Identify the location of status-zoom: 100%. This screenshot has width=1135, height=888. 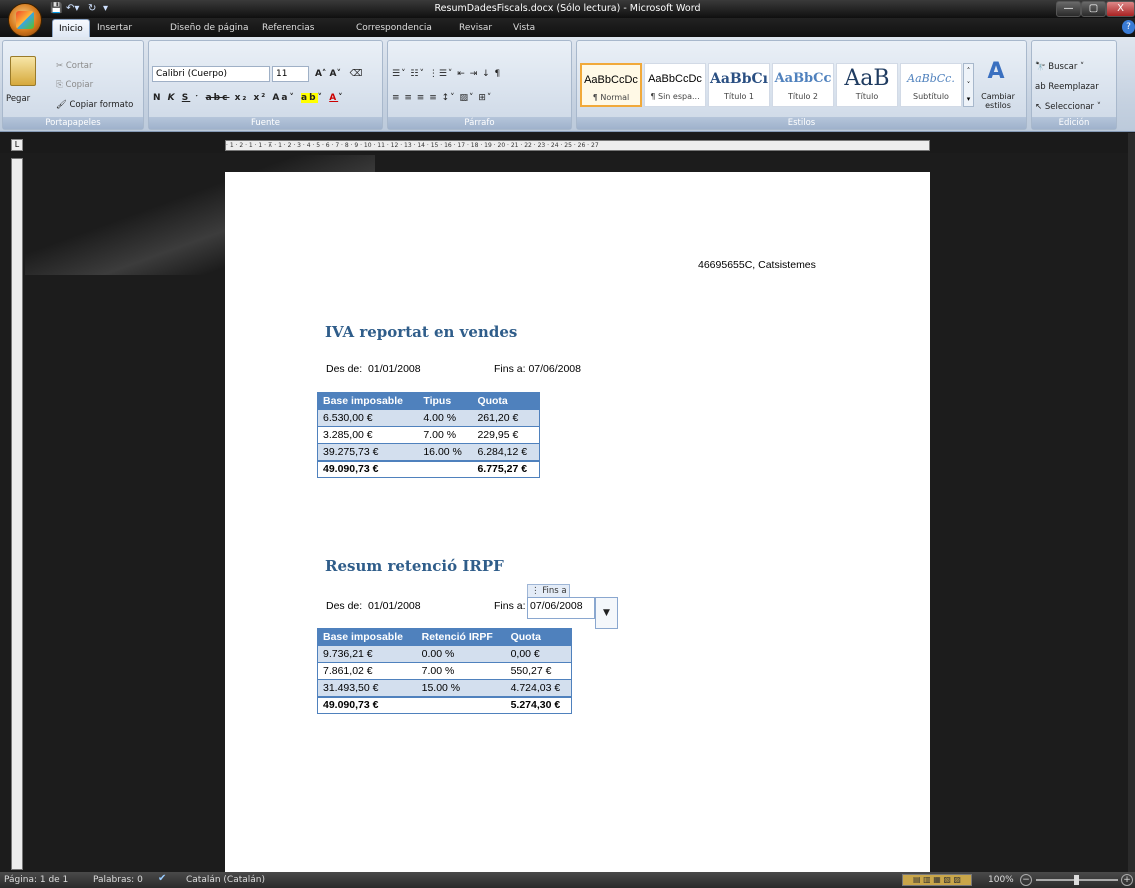
(1001, 880).